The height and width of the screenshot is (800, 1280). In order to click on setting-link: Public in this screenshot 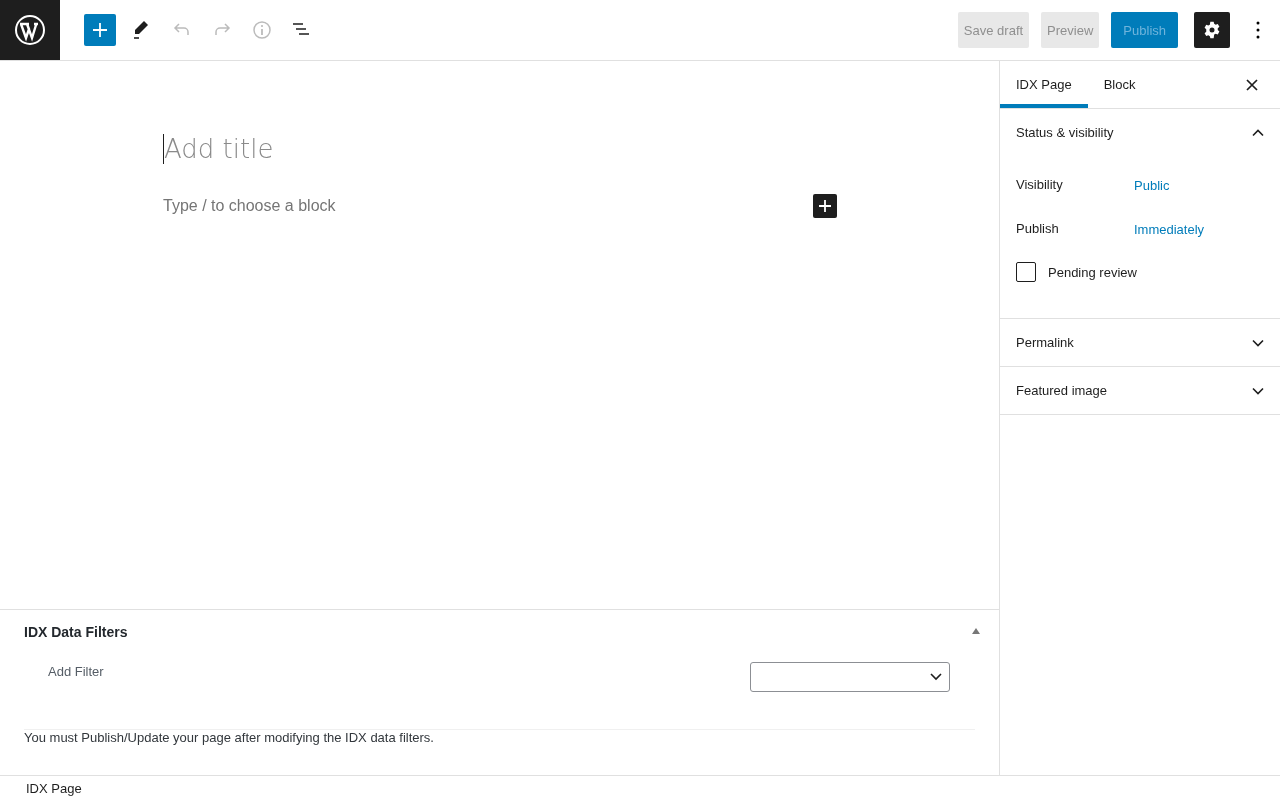, I will do `click(1152, 185)`.